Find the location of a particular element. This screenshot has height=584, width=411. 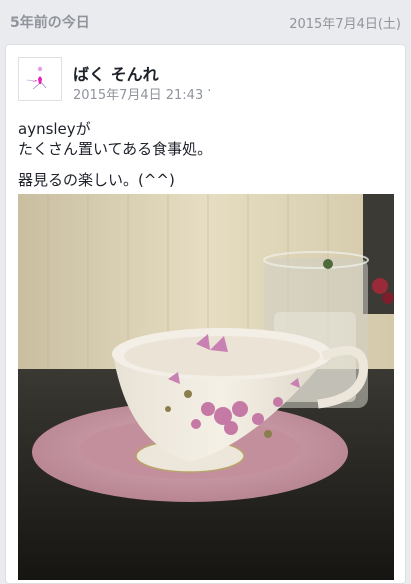

pink-figure-avatar-icon is located at coordinates (40, 79).